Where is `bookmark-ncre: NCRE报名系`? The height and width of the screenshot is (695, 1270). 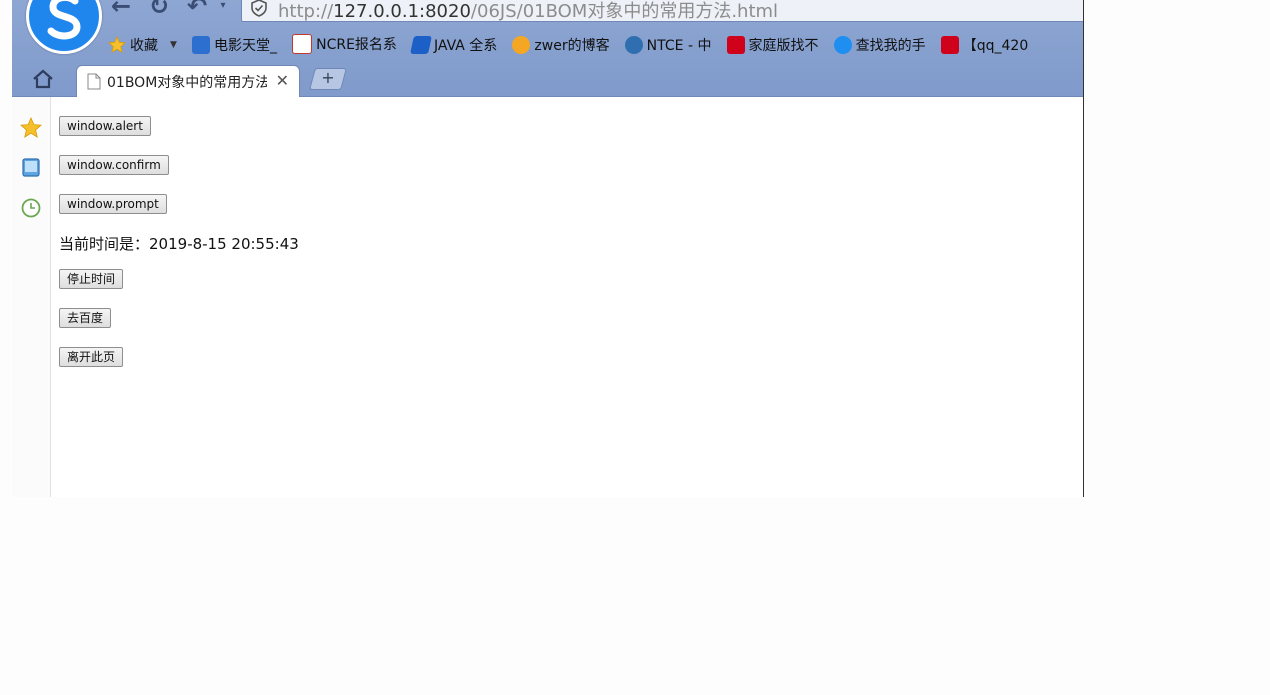 bookmark-ncre: NCRE报名系 is located at coordinates (344, 44).